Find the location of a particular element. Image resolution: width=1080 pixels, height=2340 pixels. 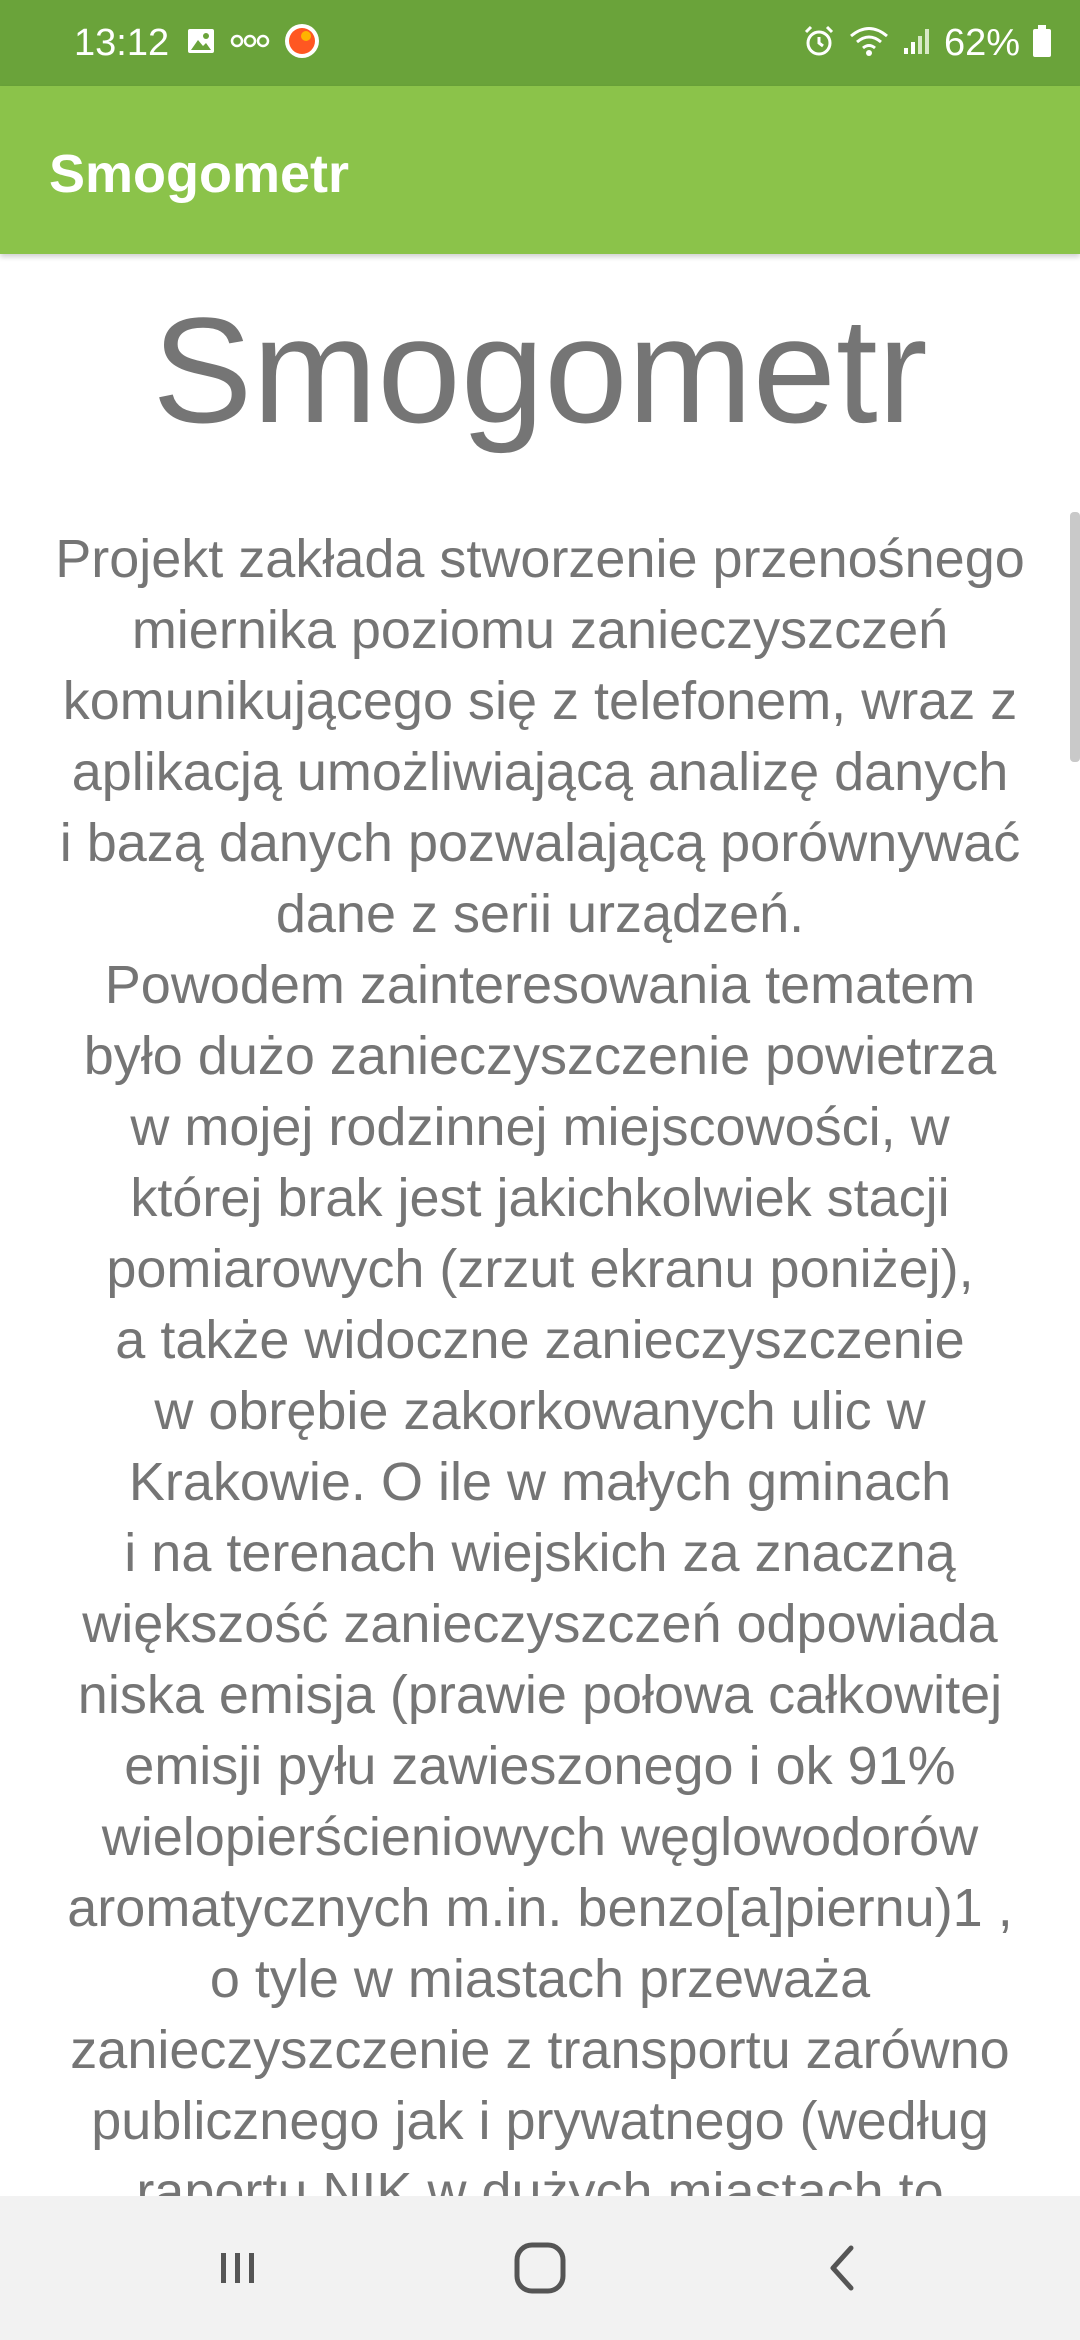

text-line: niska emisja (prawie połowa całkowitej is located at coordinates (540, 1695).